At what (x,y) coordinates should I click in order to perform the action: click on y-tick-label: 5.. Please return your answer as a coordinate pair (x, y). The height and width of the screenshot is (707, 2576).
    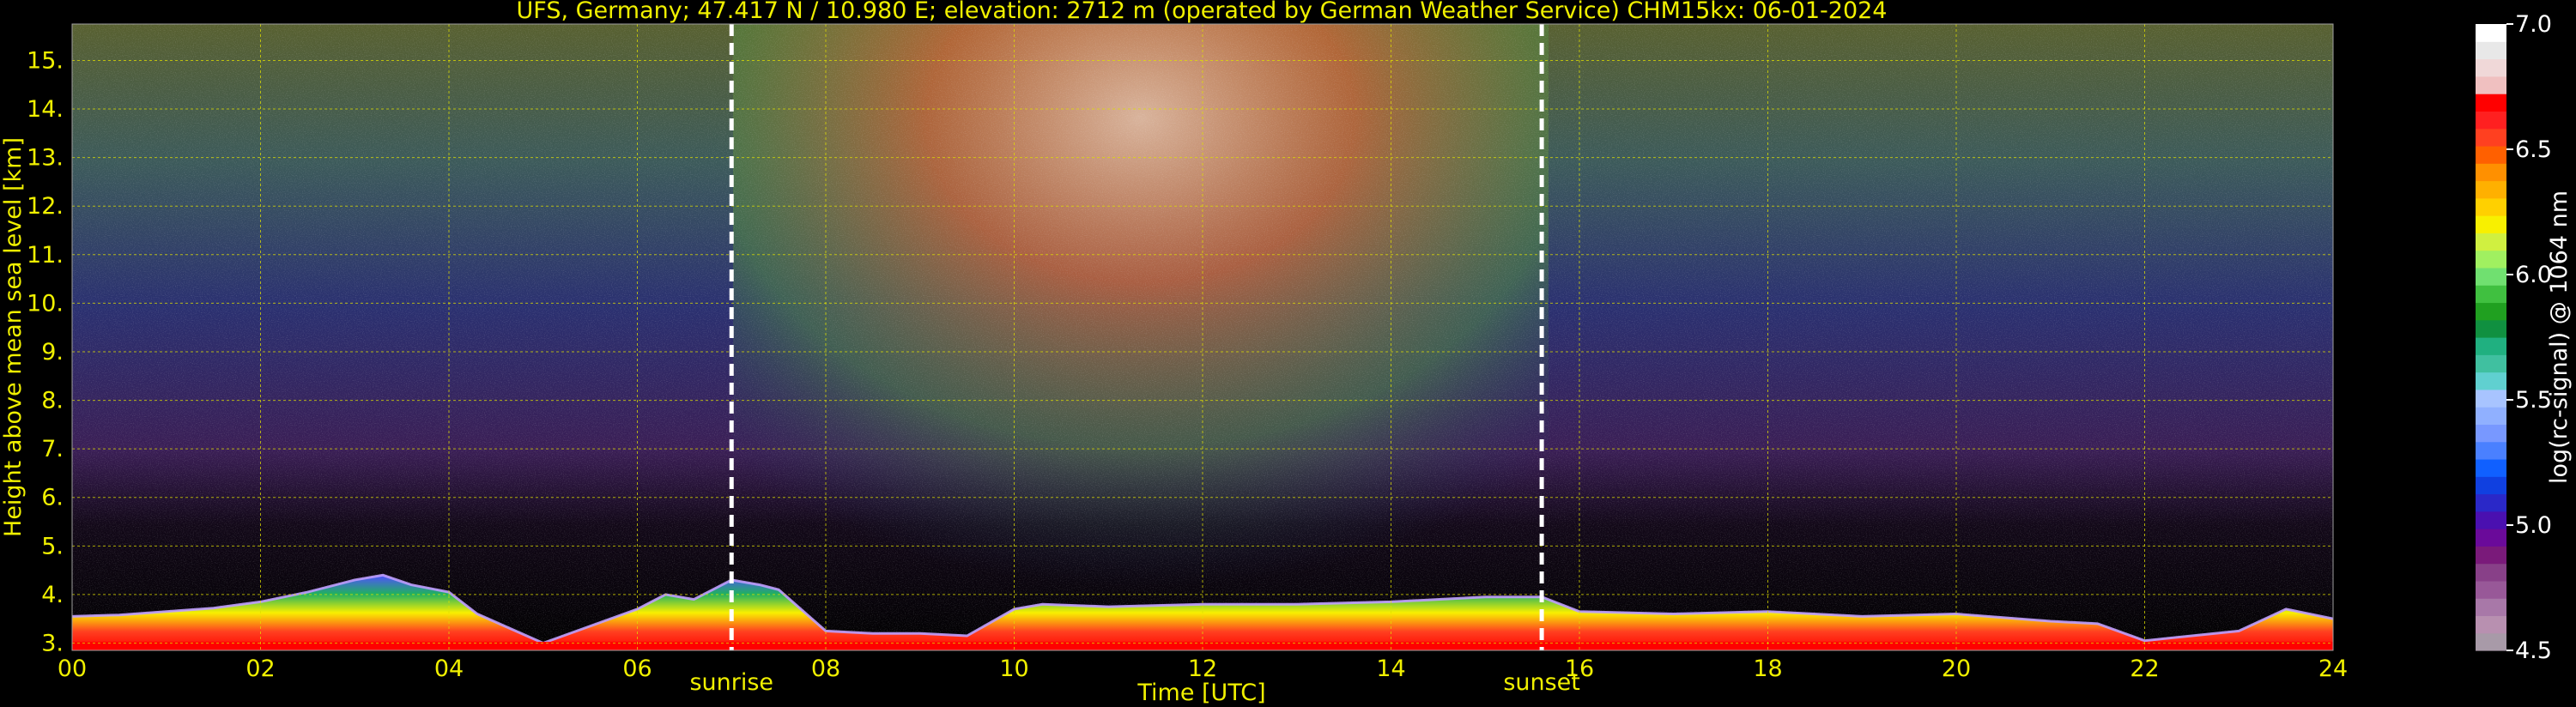
    Looking at the image, I should click on (52, 546).